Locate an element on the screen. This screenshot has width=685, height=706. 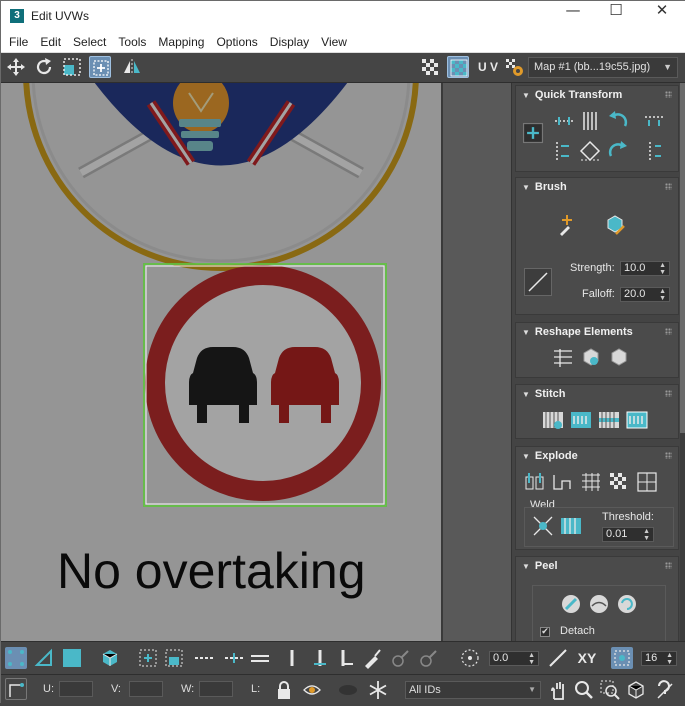
scrollbar-thumb is located at coordinates (682, 258).